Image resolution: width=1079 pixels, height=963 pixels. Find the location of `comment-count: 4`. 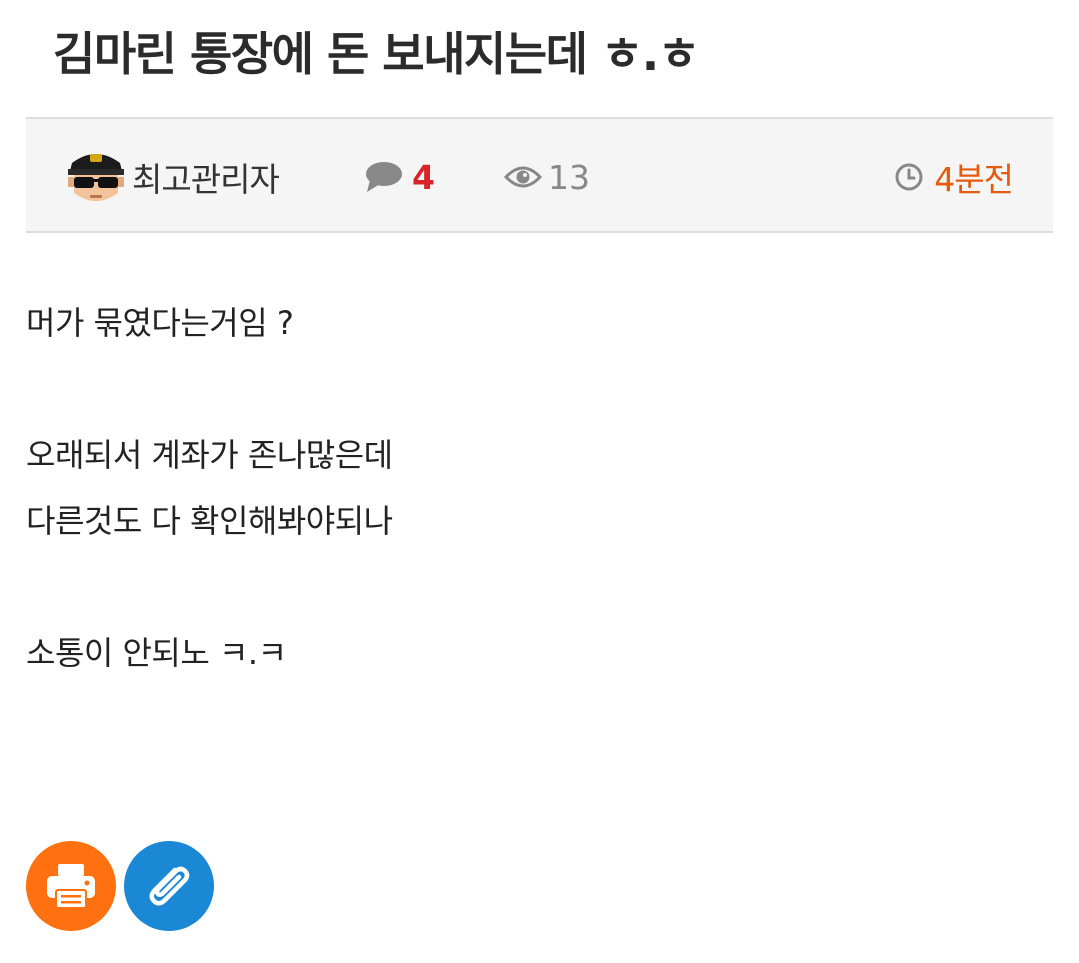

comment-count: 4 is located at coordinates (399, 177).